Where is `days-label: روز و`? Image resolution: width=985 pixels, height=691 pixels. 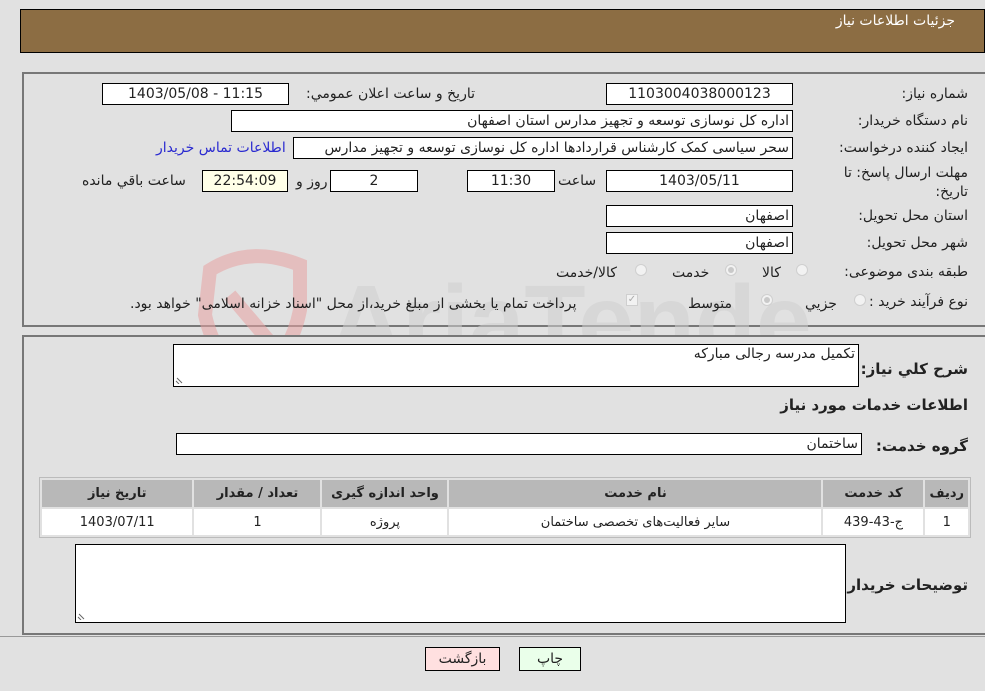
days-label: روز و is located at coordinates (312, 182).